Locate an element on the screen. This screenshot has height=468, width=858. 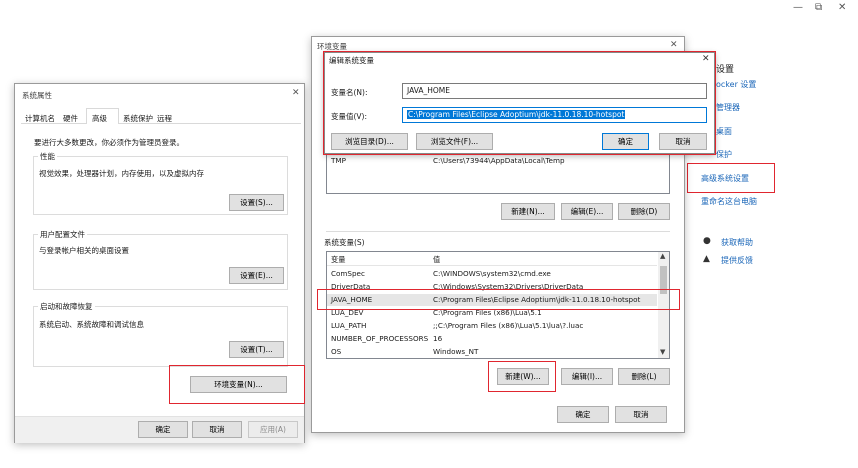
var-value: C:\WINDOWS\system32\cmd.exe is located at coordinates (492, 273).